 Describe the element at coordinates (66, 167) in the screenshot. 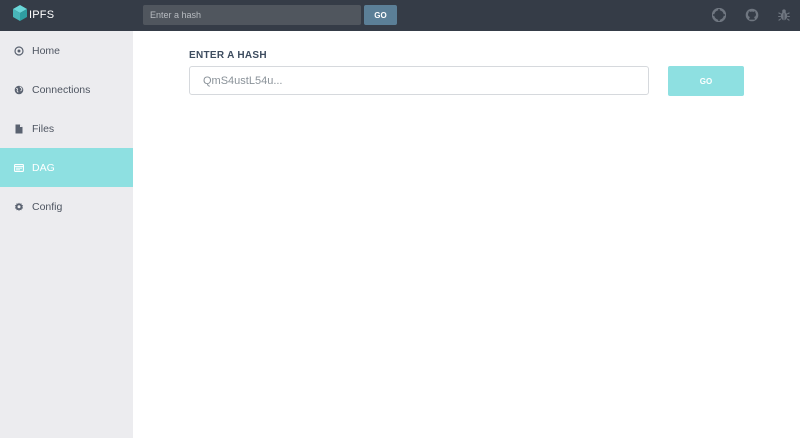

I see `sidebar-item-dag: DAG` at that location.